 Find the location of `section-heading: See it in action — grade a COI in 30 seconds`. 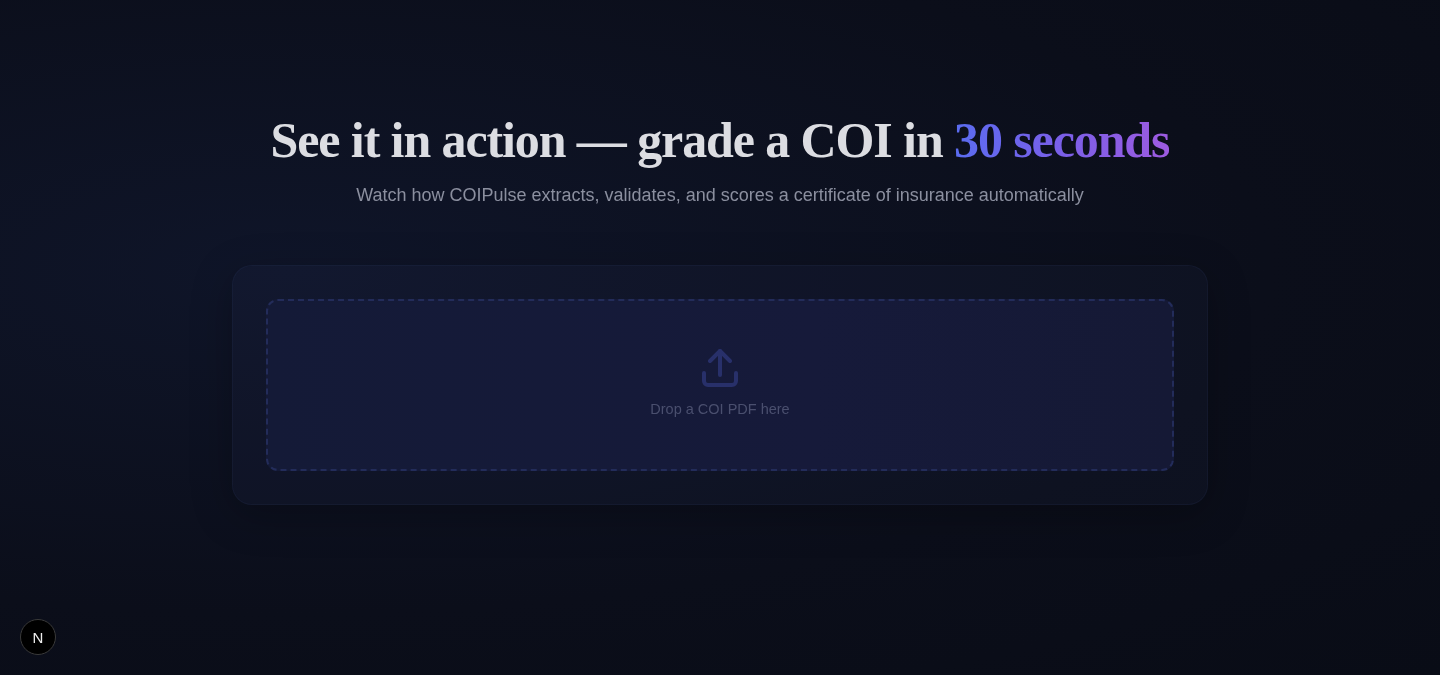

section-heading: See it in action — grade a COI in 30 seconds is located at coordinates (720, 140).